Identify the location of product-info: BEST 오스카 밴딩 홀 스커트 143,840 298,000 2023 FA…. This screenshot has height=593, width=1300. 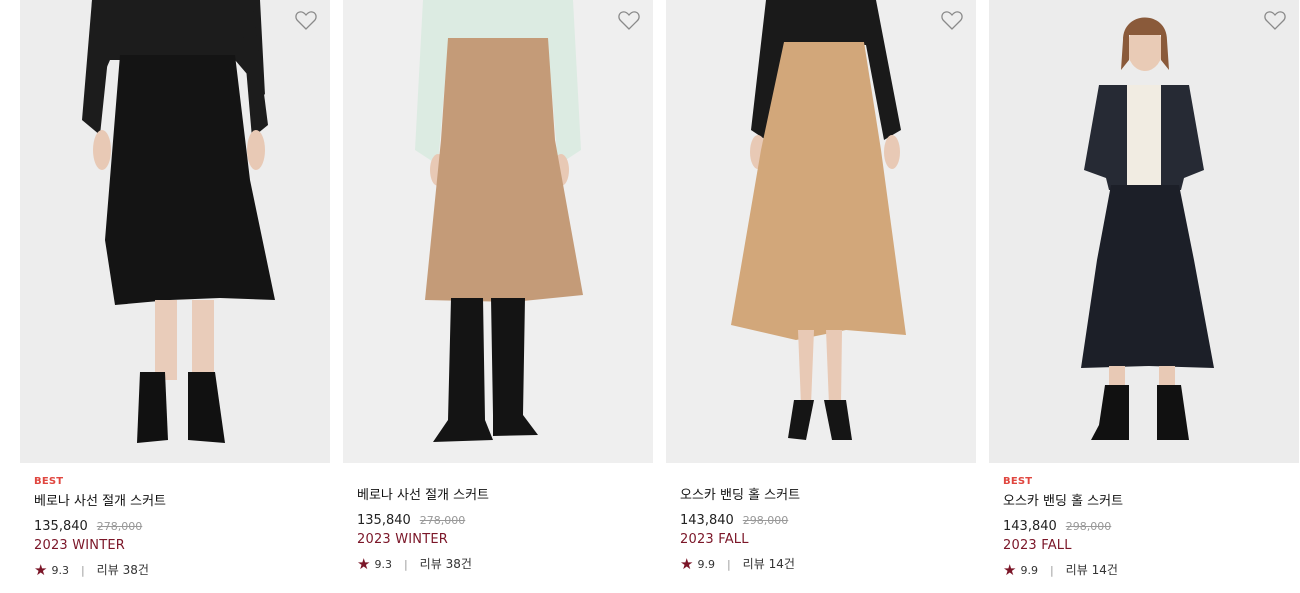
(1146, 527).